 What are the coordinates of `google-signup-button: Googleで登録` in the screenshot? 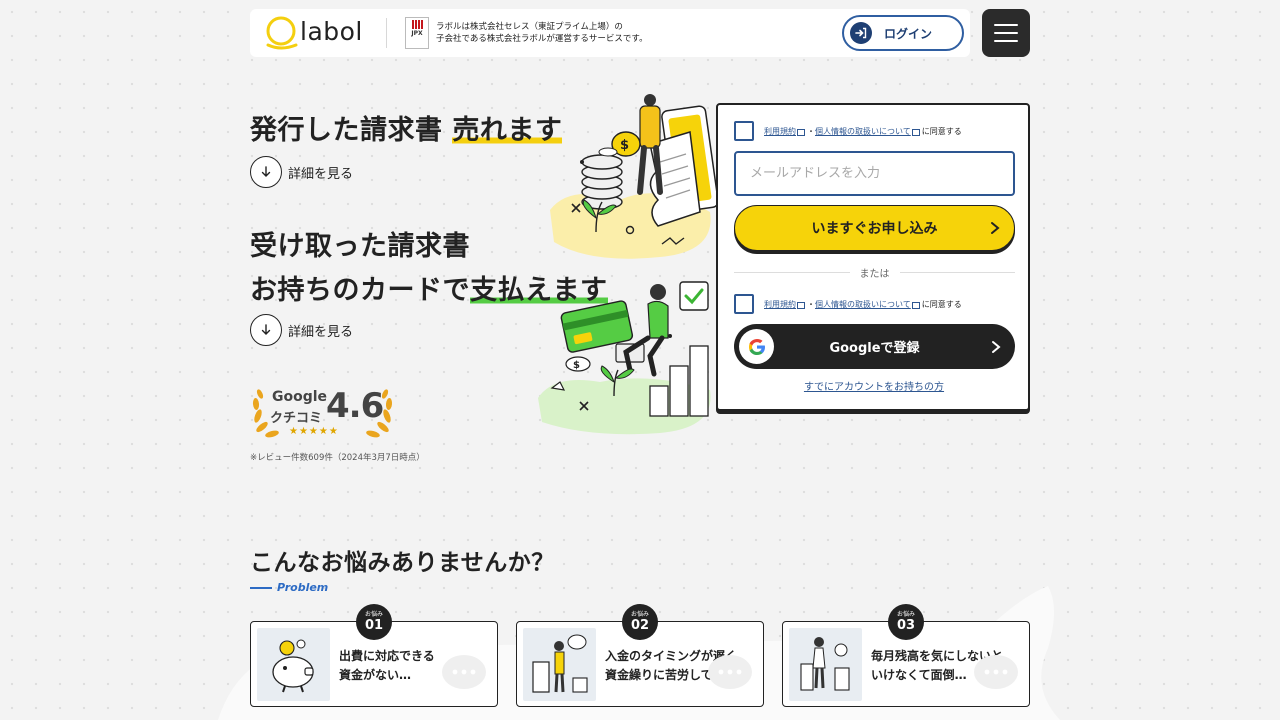 It's located at (874, 346).